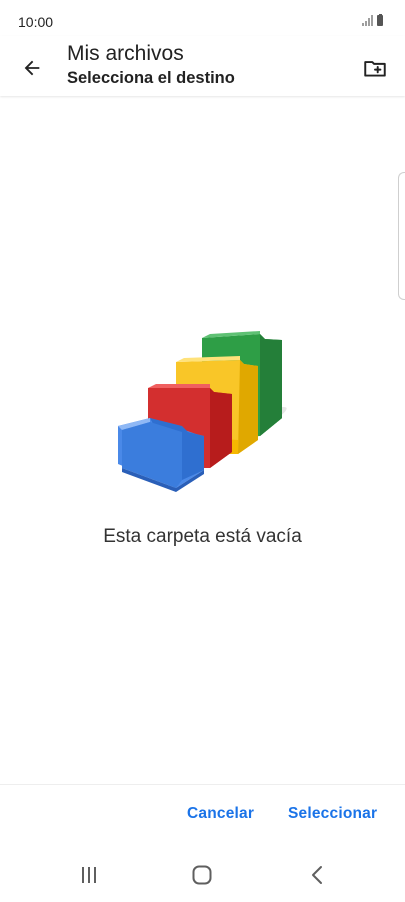 Image resolution: width=405 pixels, height=902 pixels. I want to click on scroll-handle, so click(401, 236).